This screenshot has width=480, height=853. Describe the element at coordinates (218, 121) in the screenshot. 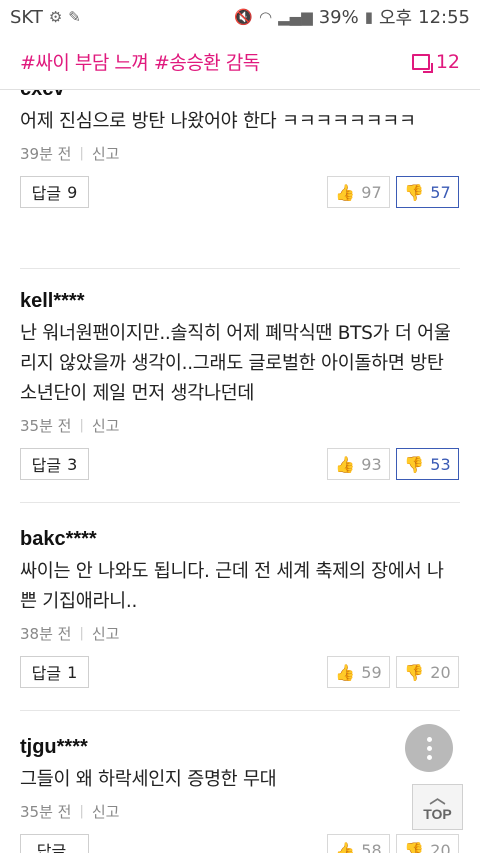

I see `comment-text: 어제 진심으로 방탄 나왔어야 한다 ㅋㅋㅋㅋㅋㅋㅋㅋ` at that location.